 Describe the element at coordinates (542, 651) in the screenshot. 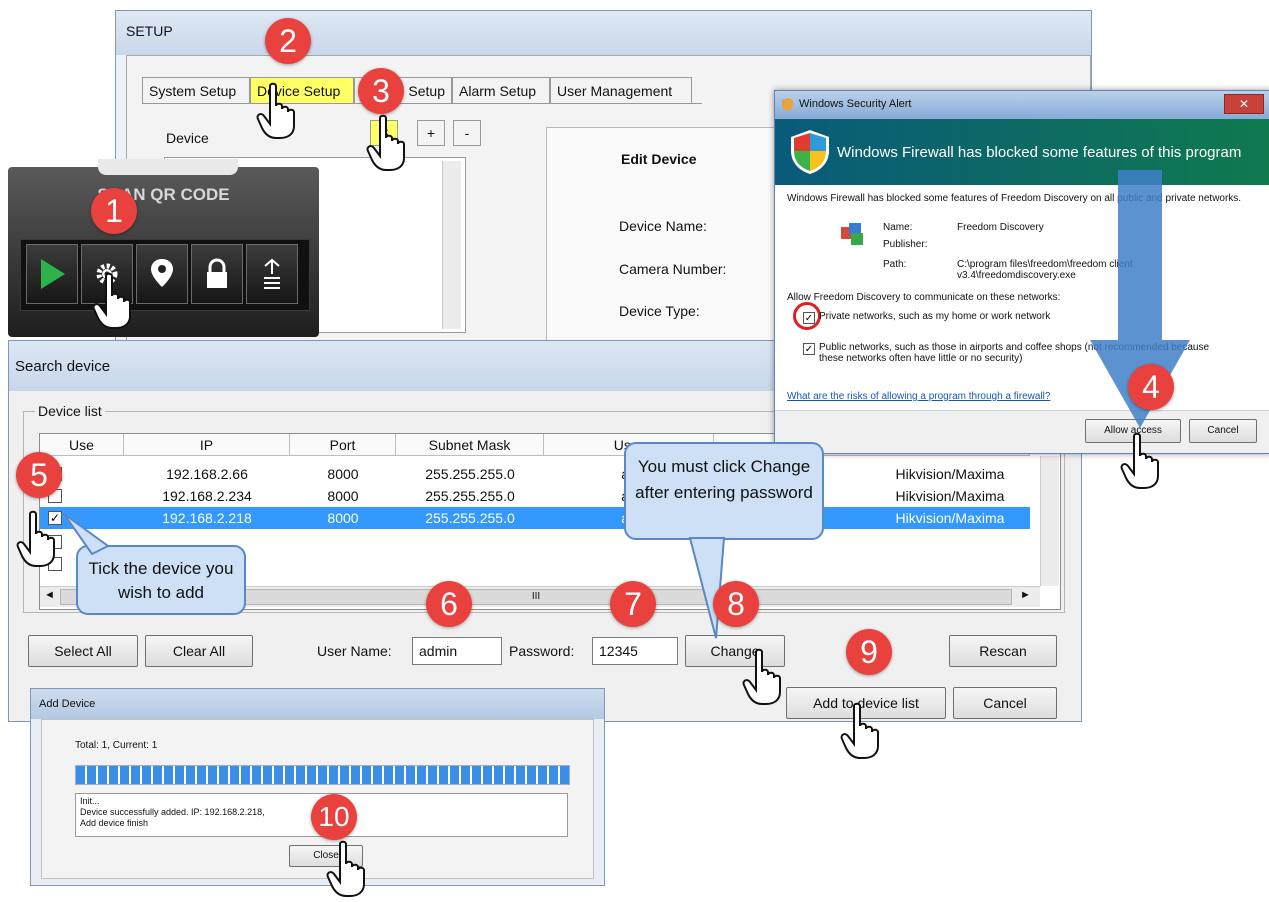

I see `password-label: Password:` at that location.